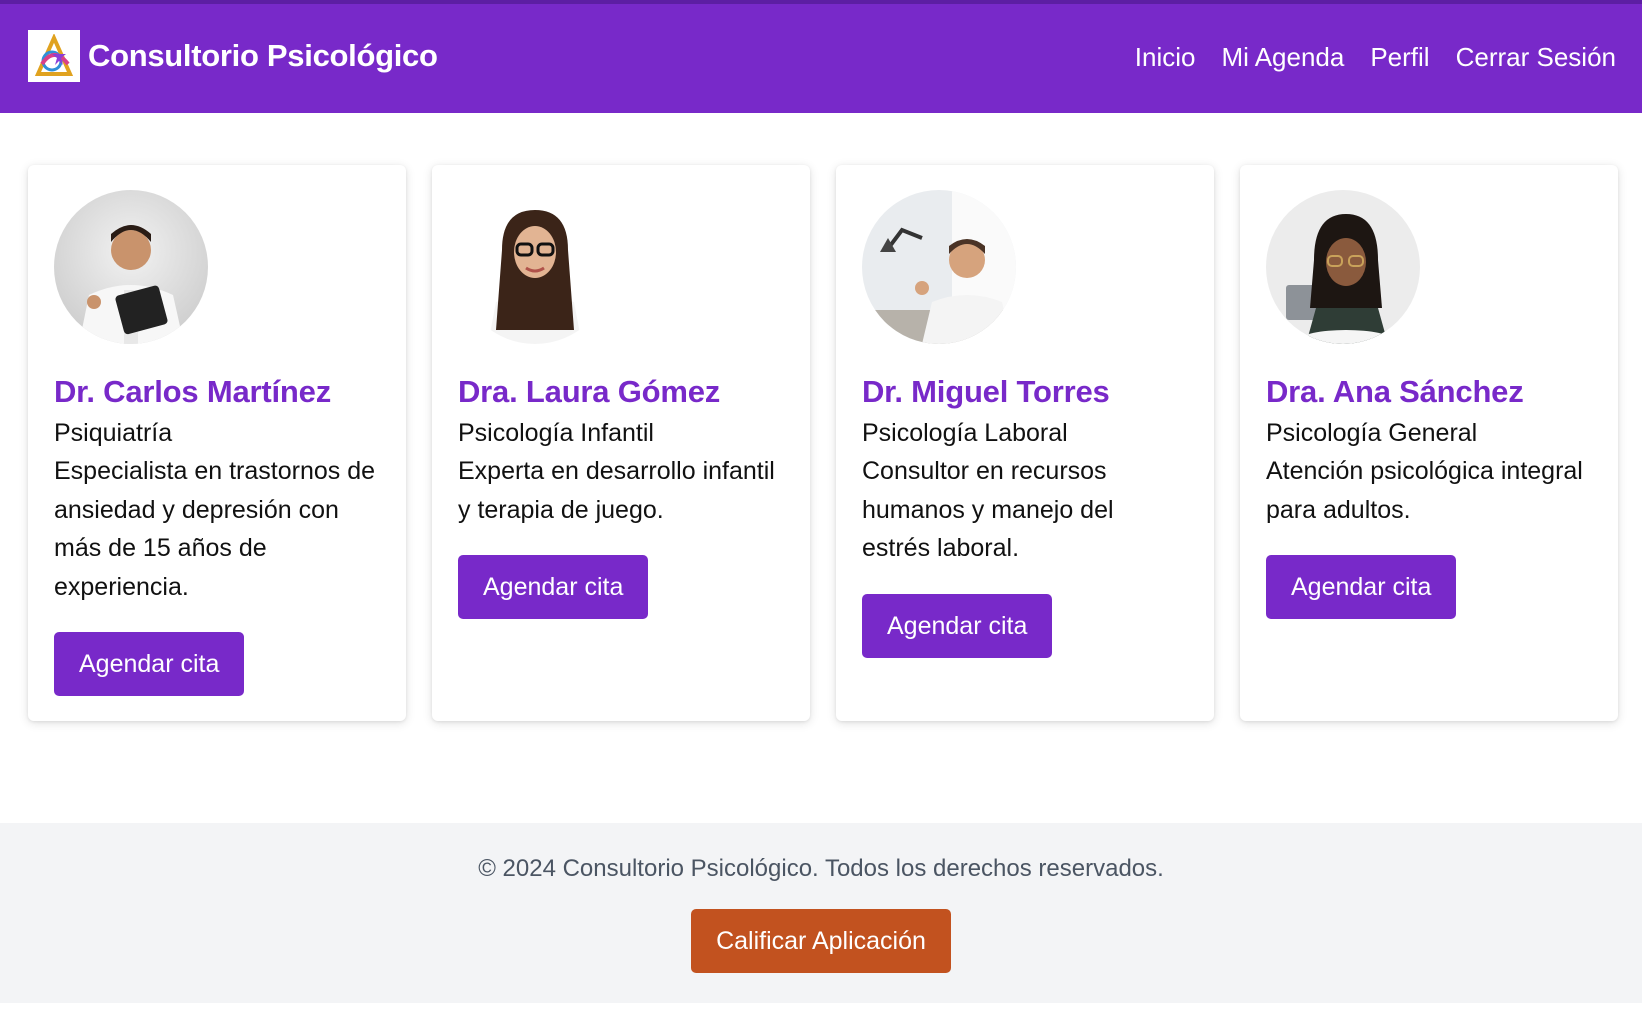 The height and width of the screenshot is (1030, 1642). I want to click on nav-cerrar-sesion: Cerrar Sesión, so click(1536, 57).